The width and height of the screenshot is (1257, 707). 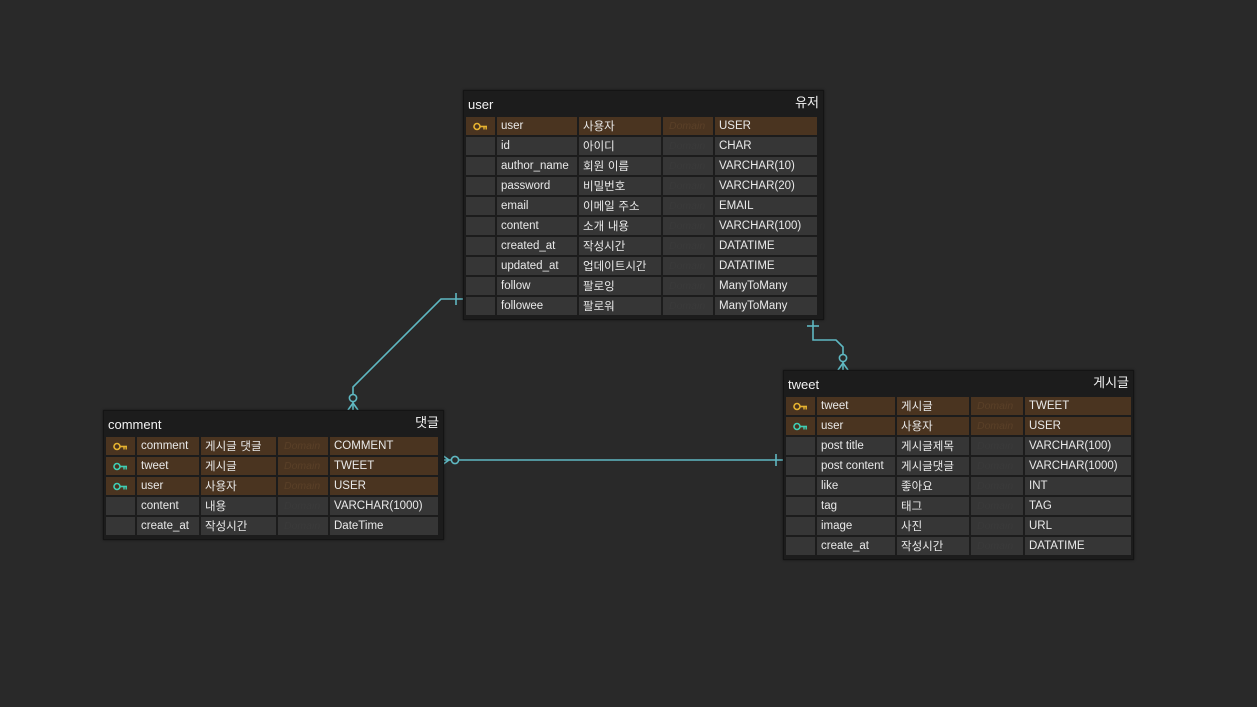 I want to click on column-name: updated_at, so click(x=537, y=266).